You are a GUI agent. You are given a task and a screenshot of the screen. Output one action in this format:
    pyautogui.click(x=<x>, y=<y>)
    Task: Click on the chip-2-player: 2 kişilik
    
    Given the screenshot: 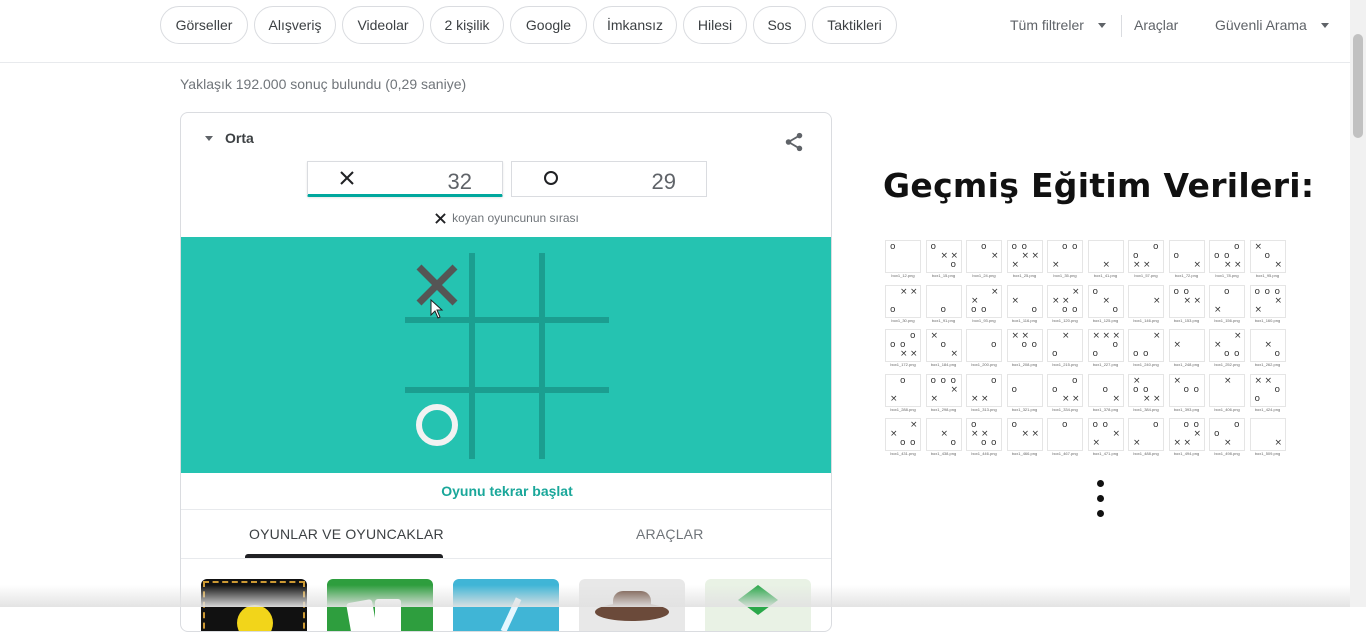 What is the action you would take?
    pyautogui.click(x=467, y=25)
    